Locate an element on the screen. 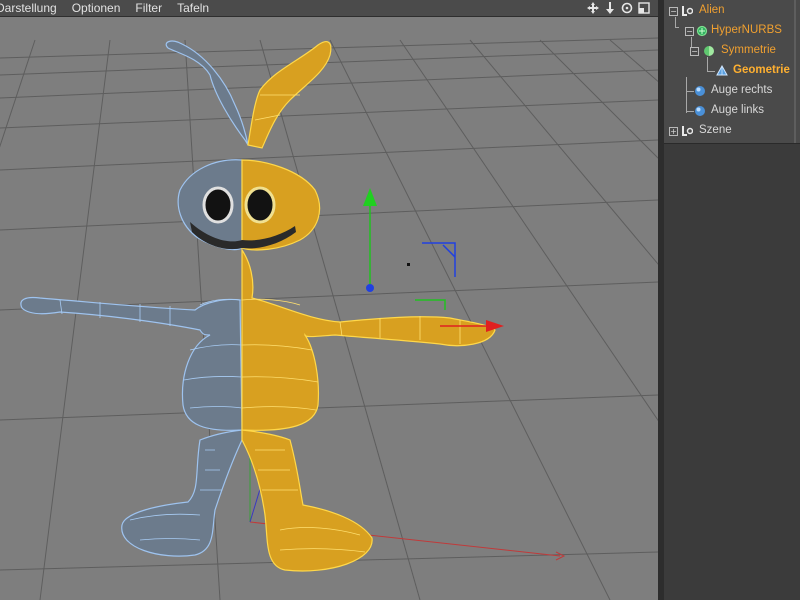  object-label: Alien is located at coordinates (712, 10).